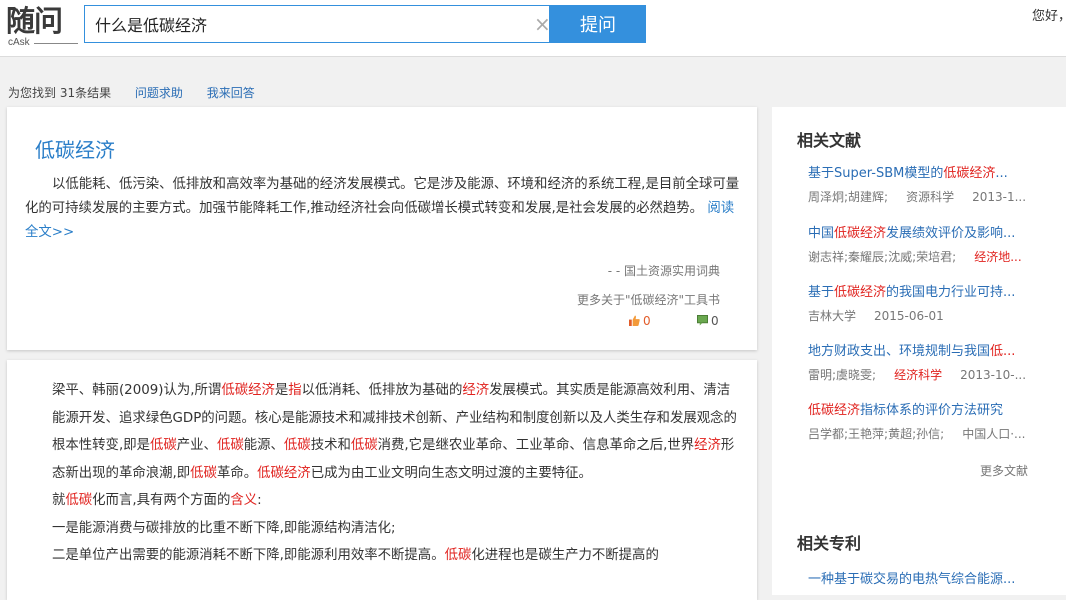  Describe the element at coordinates (305, 24) in the screenshot. I see `search-input` at that location.